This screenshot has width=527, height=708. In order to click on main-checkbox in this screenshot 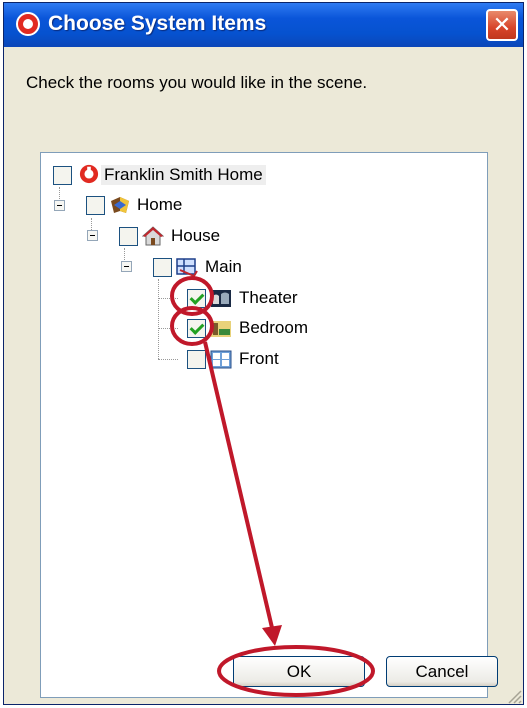, I will do `click(162, 267)`.